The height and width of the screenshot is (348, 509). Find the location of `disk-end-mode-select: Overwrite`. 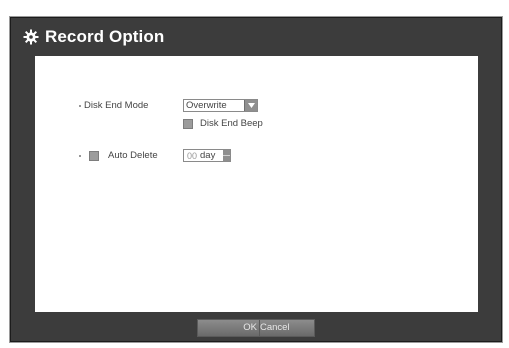

disk-end-mode-select: Overwrite is located at coordinates (220, 105).